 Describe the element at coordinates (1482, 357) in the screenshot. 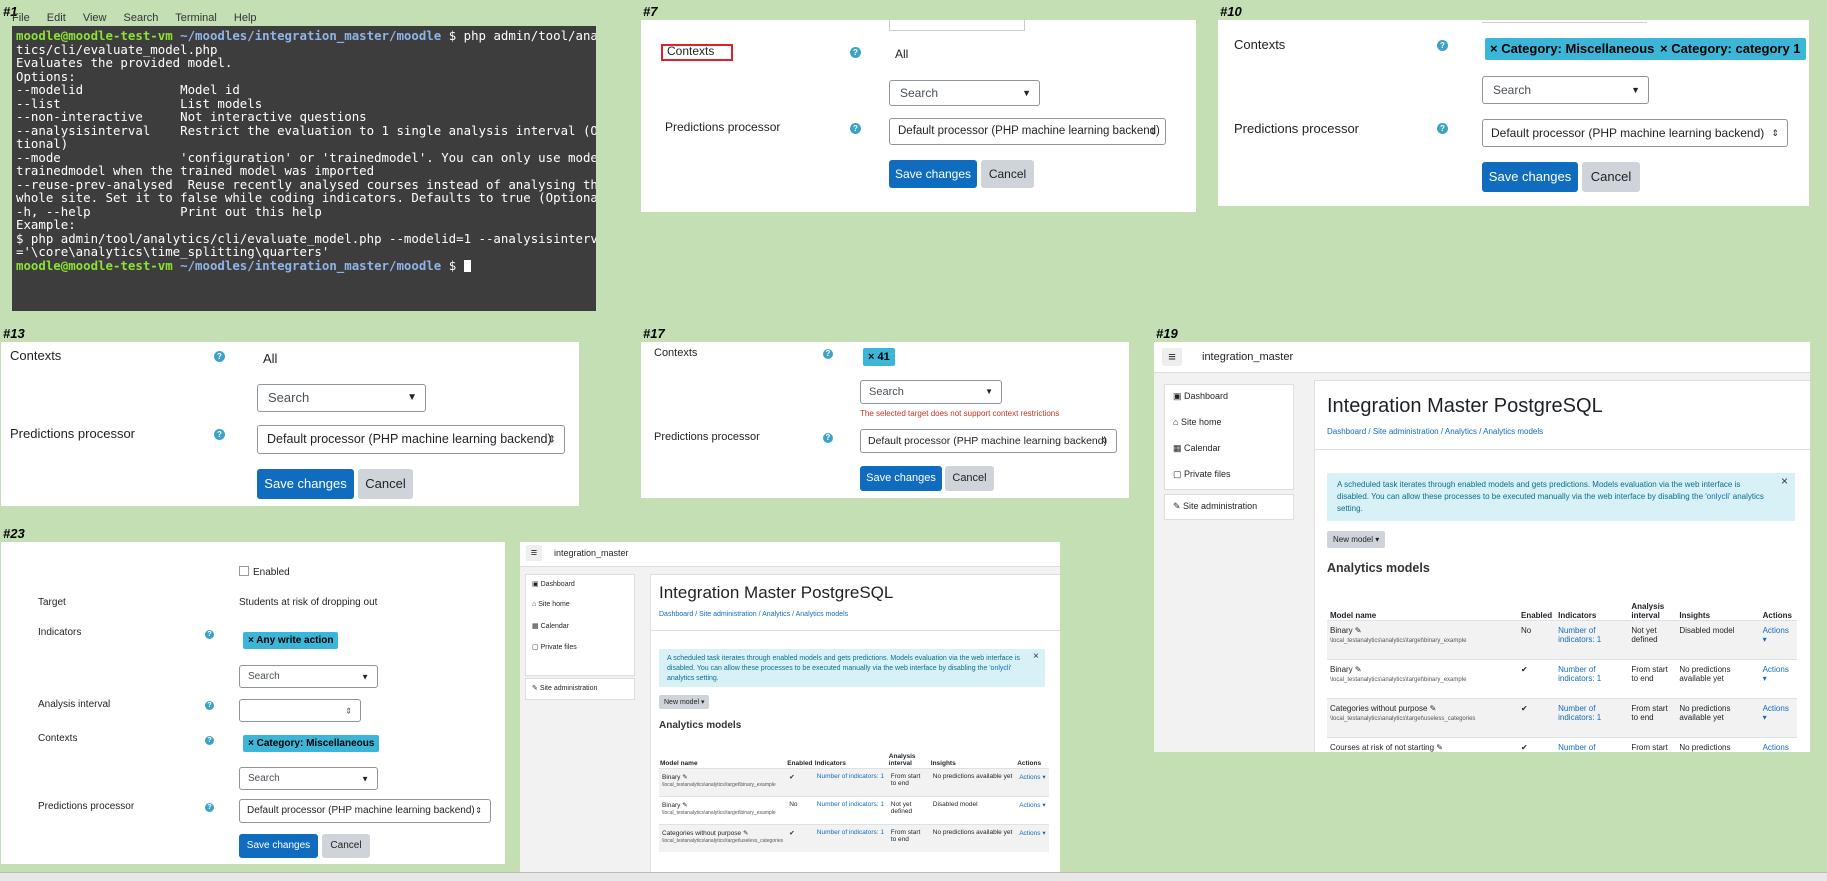

I see `navbar: ≡ integration_master` at that location.